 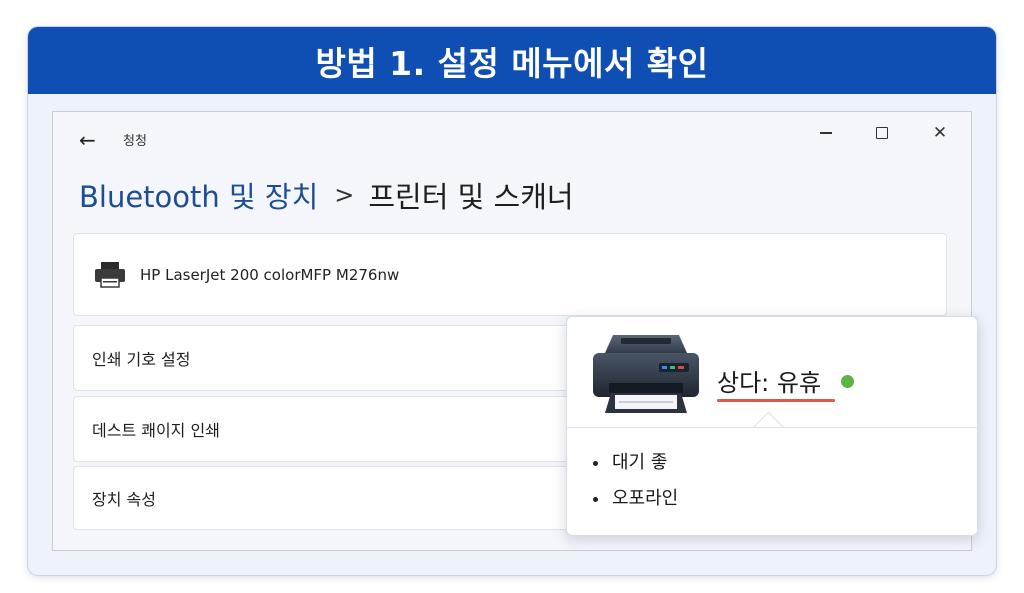 I want to click on status-option-label: 대기 좋, so click(x=640, y=462).